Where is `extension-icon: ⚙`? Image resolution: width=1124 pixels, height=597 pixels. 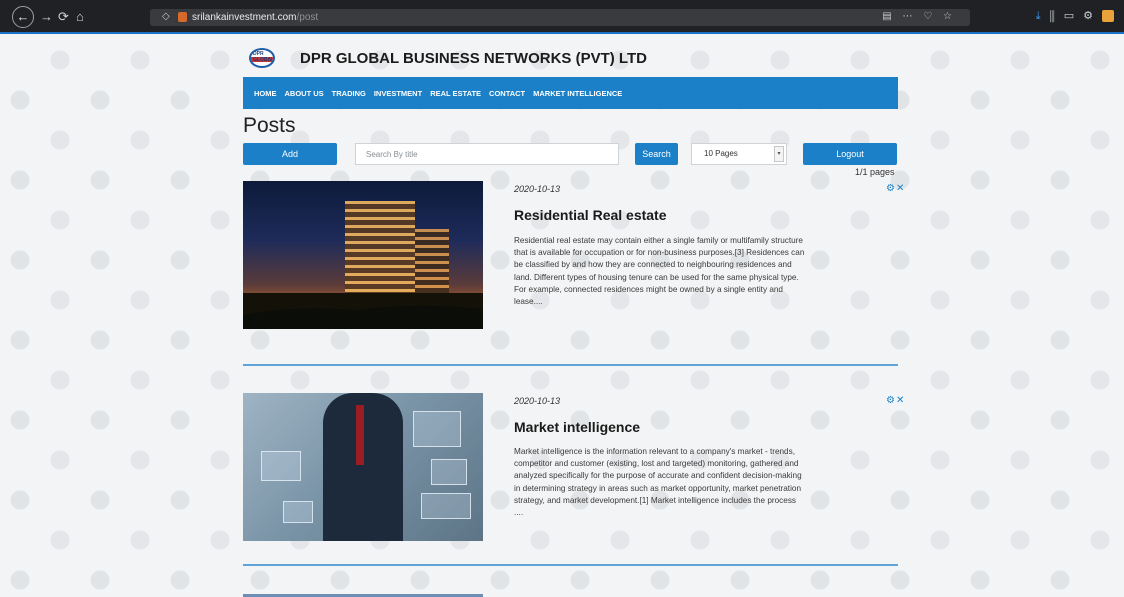 extension-icon: ⚙ is located at coordinates (1092, 16).